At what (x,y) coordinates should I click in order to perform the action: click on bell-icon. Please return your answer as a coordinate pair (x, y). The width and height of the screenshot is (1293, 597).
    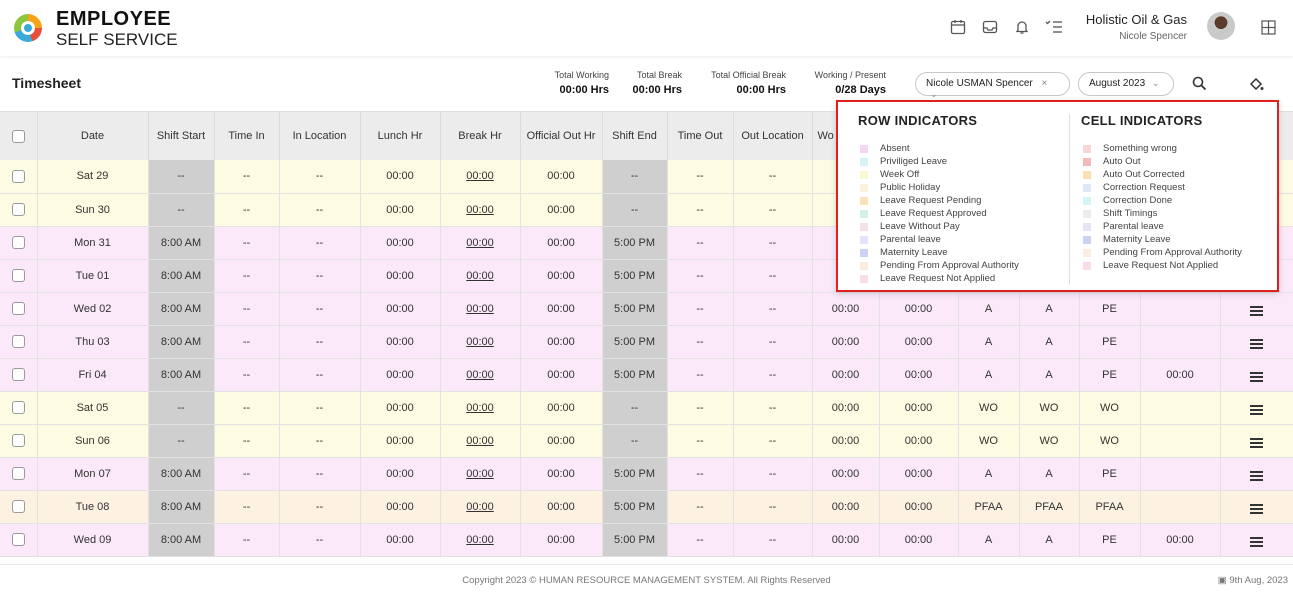
    Looking at the image, I should click on (1022, 28).